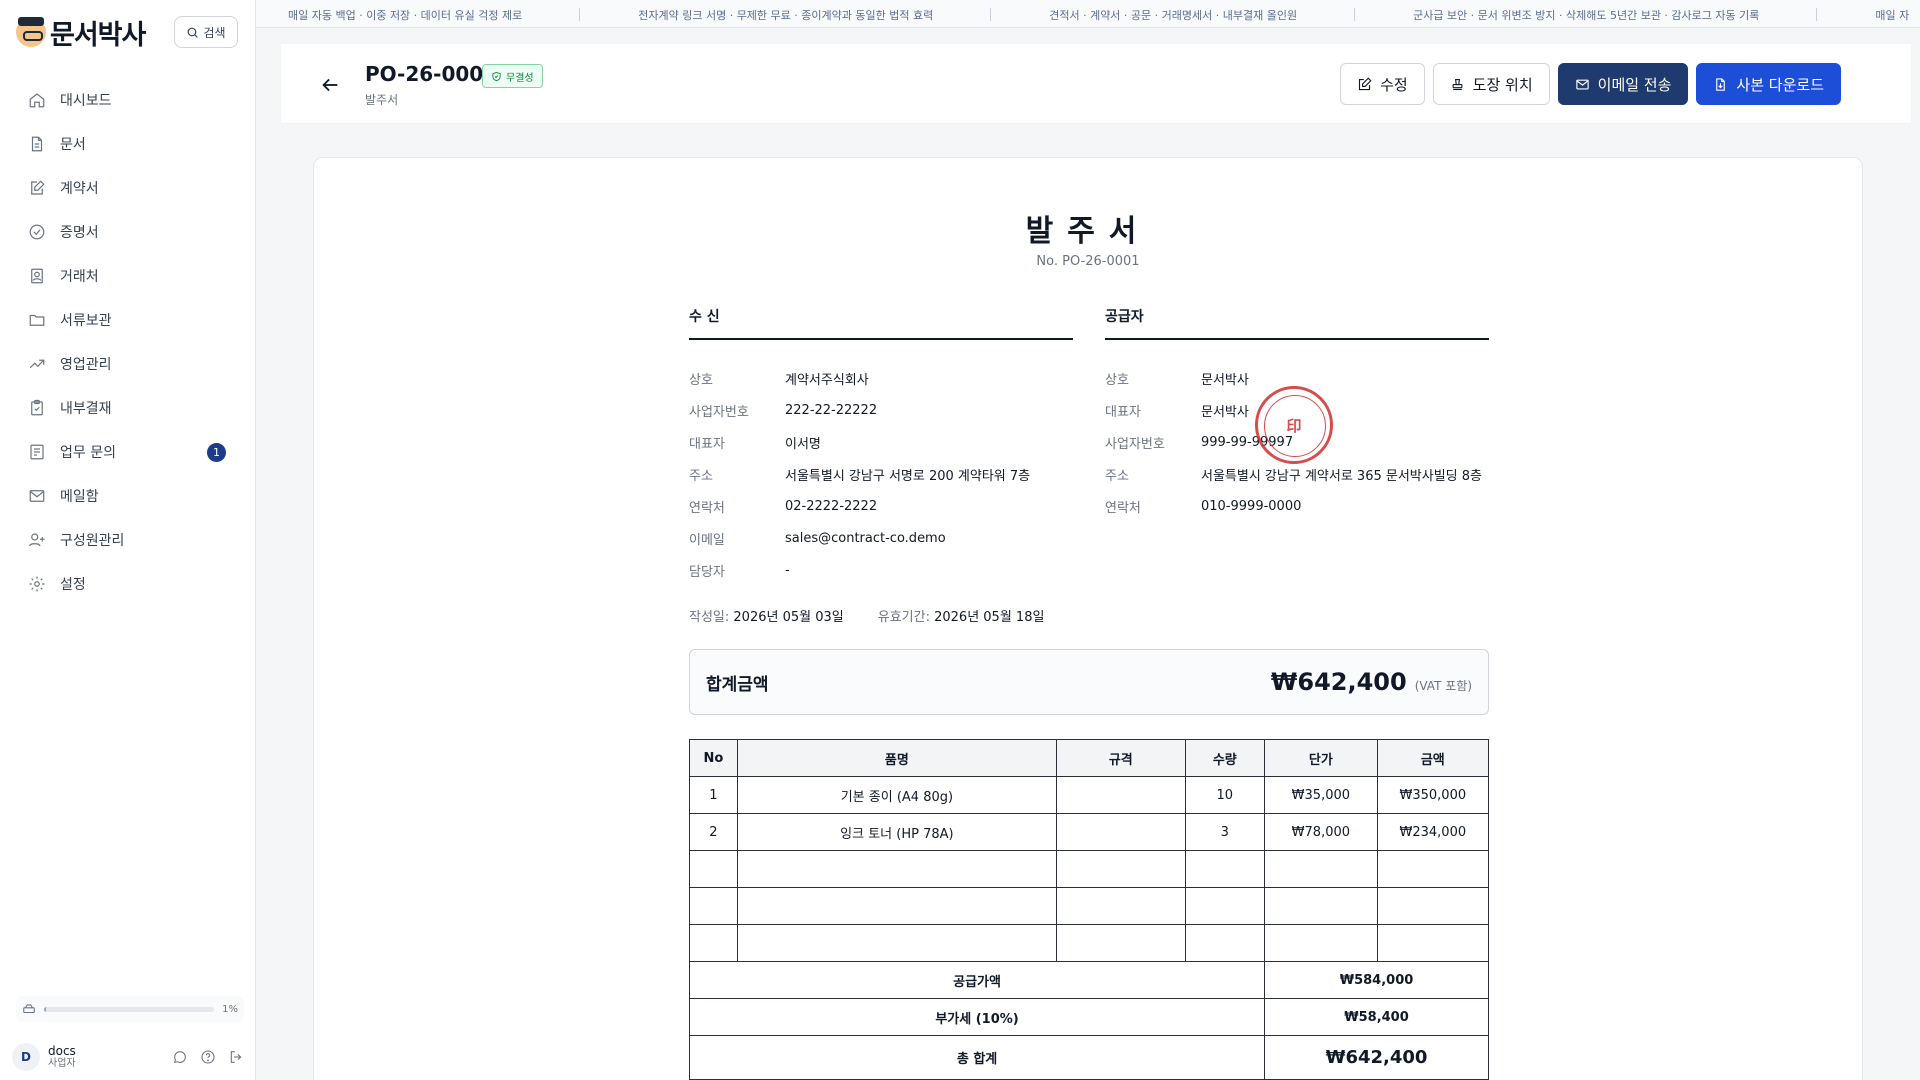 This screenshot has width=1920, height=1080. Describe the element at coordinates (977, 1057) in the screenshot. I see `grand-total-label: 총 합계` at that location.